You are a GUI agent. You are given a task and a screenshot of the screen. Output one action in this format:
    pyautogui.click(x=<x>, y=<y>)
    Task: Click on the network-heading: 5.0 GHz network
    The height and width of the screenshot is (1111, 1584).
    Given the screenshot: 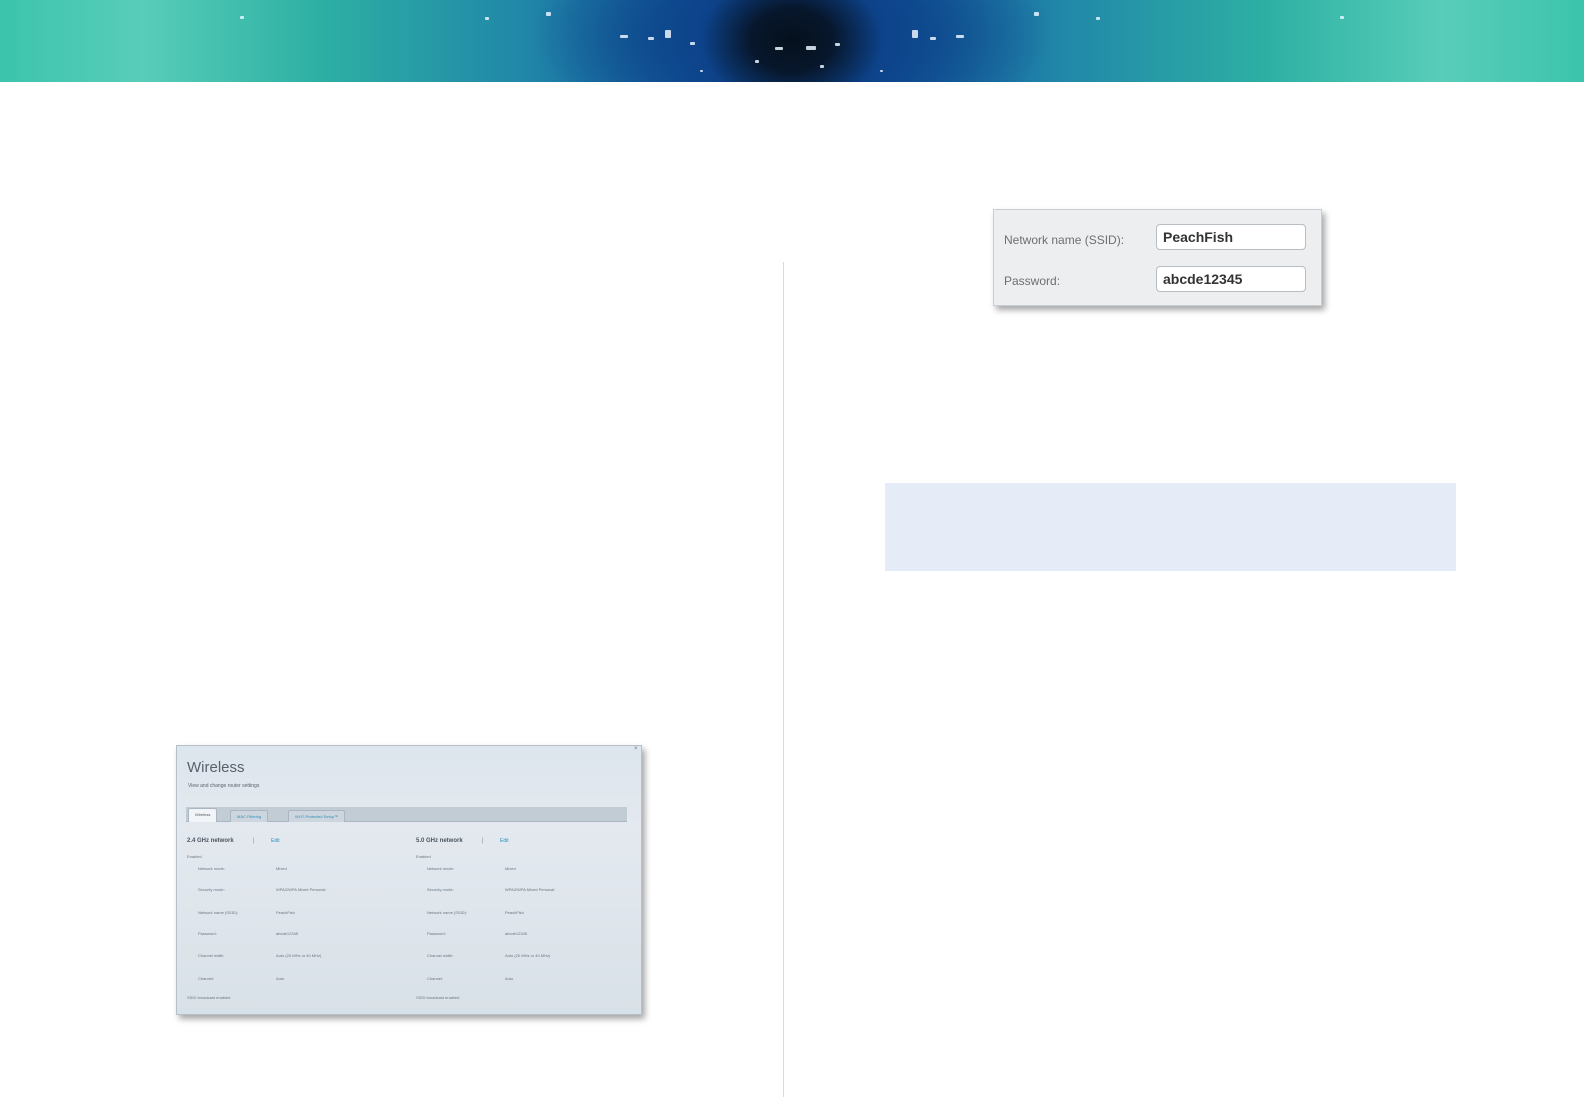 What is the action you would take?
    pyautogui.click(x=439, y=841)
    